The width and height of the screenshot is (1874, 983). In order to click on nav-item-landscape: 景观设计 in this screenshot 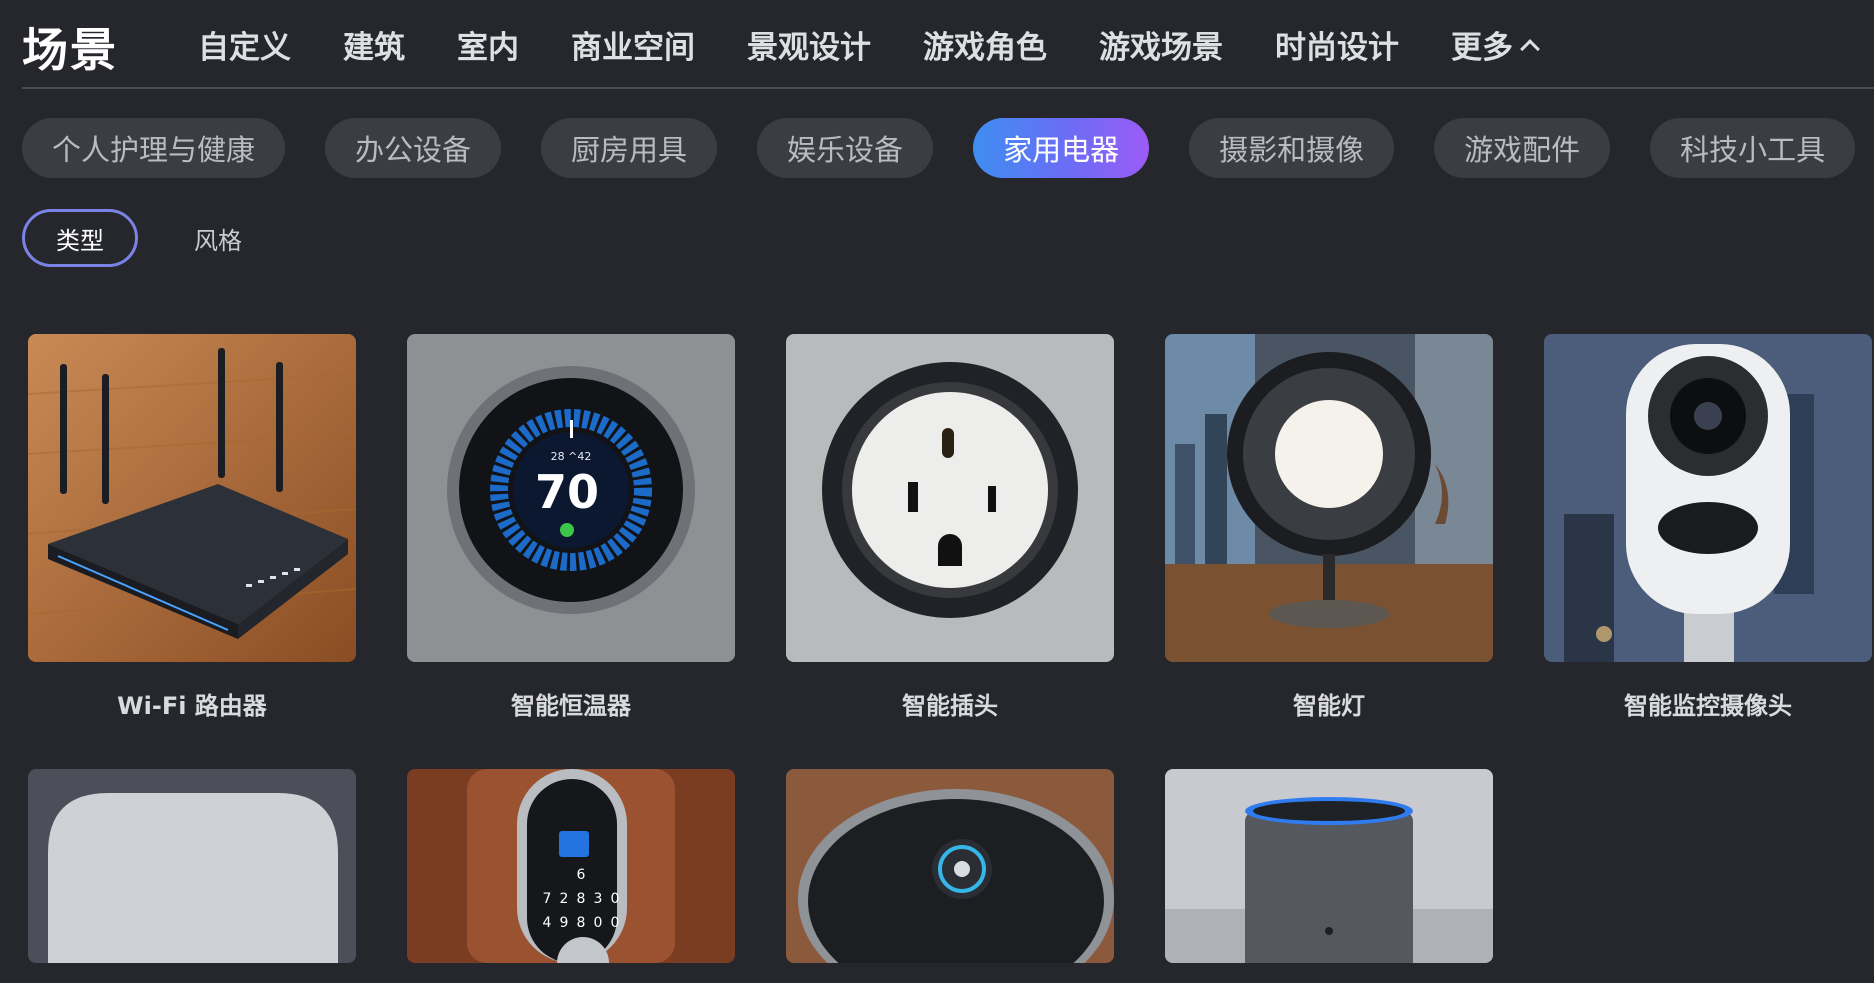, I will do `click(809, 44)`.